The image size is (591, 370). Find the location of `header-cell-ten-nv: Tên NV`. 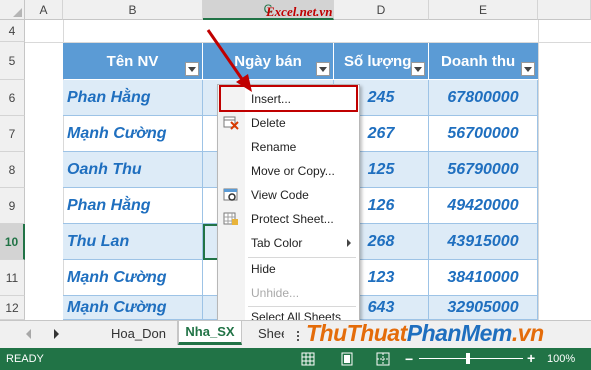

header-cell-ten-nv: Tên NV is located at coordinates (133, 61).